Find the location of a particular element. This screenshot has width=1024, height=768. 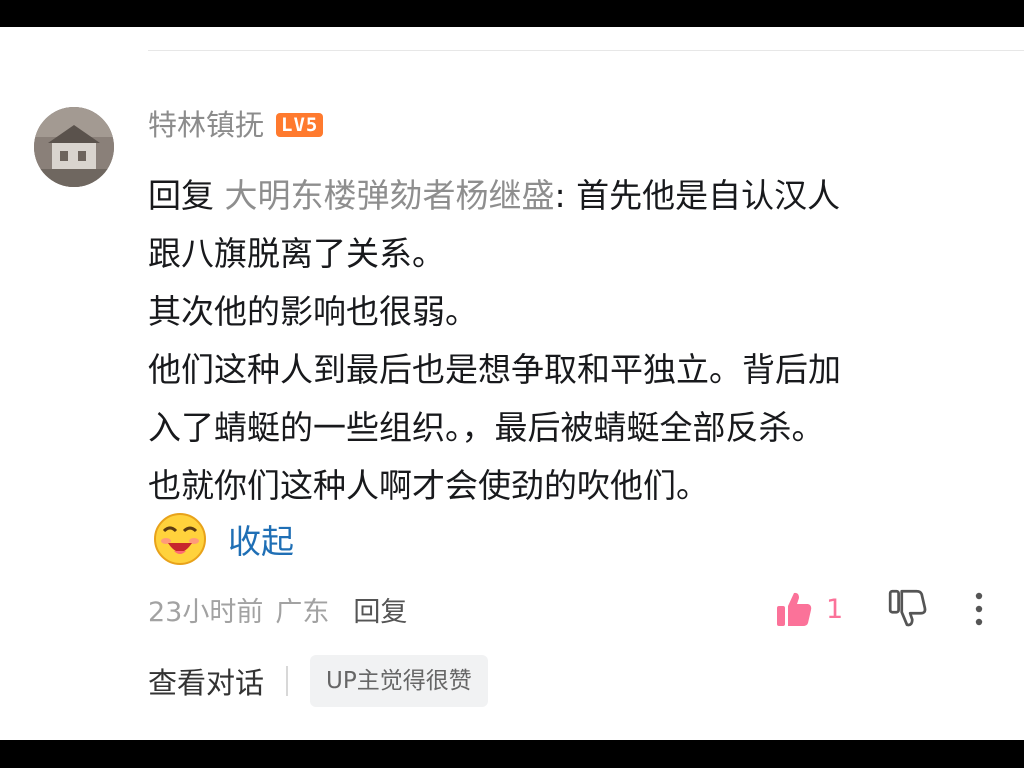

meta-row: 23小时前 广东 回复 is located at coordinates (277, 609).